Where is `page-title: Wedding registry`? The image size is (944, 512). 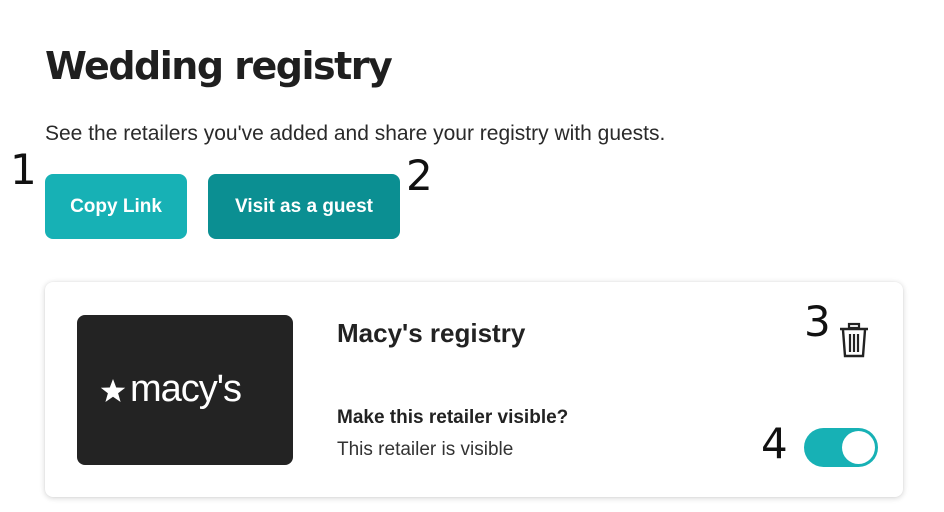 page-title: Wedding registry is located at coordinates (219, 66).